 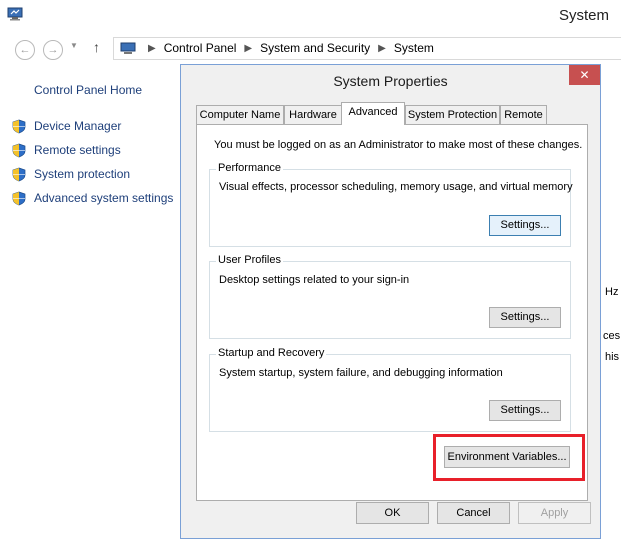 I want to click on cancel-button: Cancel, so click(x=473, y=513).